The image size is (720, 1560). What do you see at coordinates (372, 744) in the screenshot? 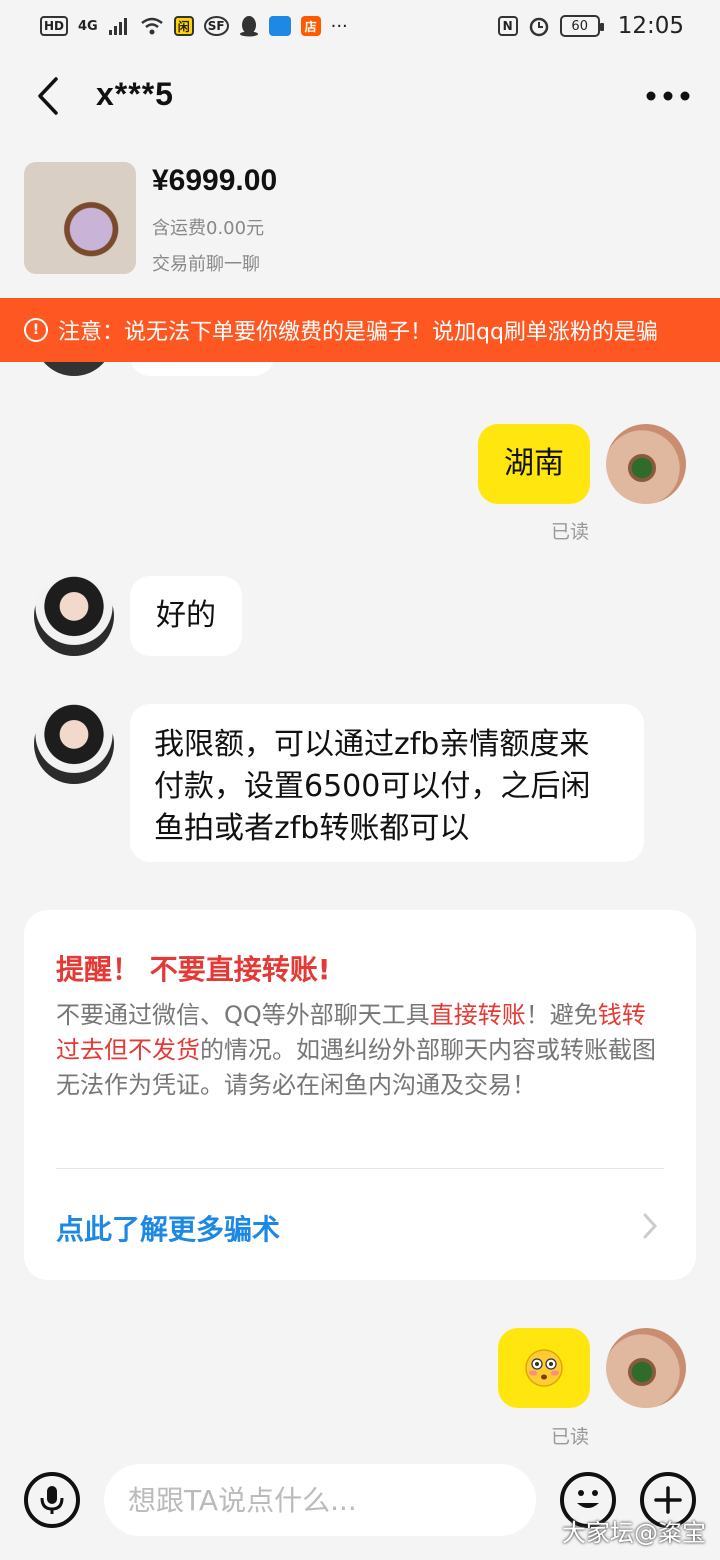
I see `message-line: 我限额，可以通过zfb亲情额度来` at bounding box center [372, 744].